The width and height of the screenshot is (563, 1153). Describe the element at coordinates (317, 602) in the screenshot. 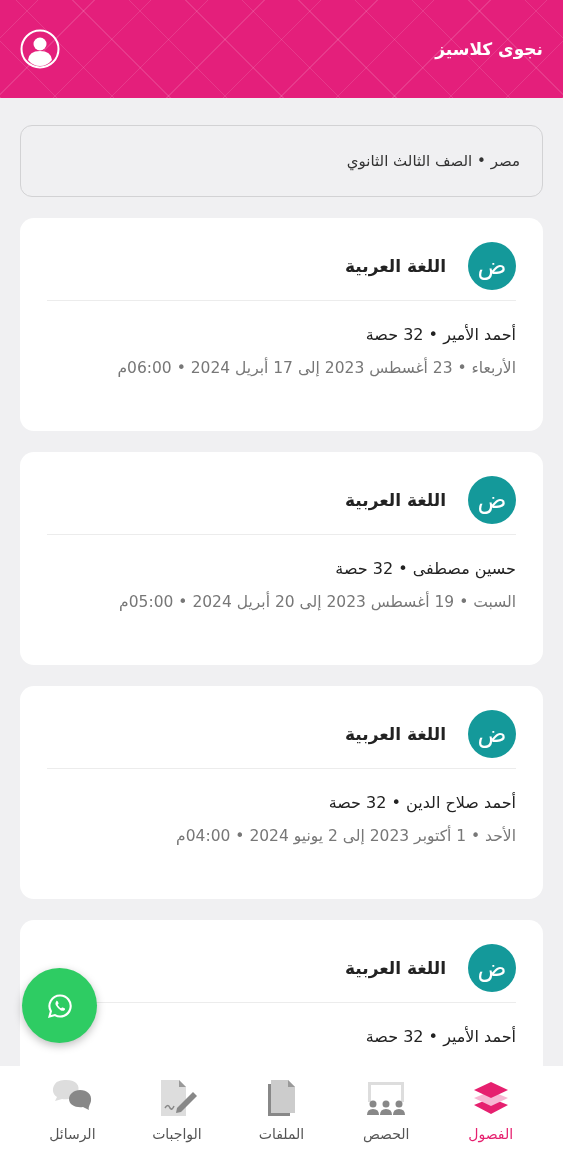

I see `schedule-line: السبت • 19 أغسطس 2023 إلى 20 أبريل 2024 • 05:00م` at that location.